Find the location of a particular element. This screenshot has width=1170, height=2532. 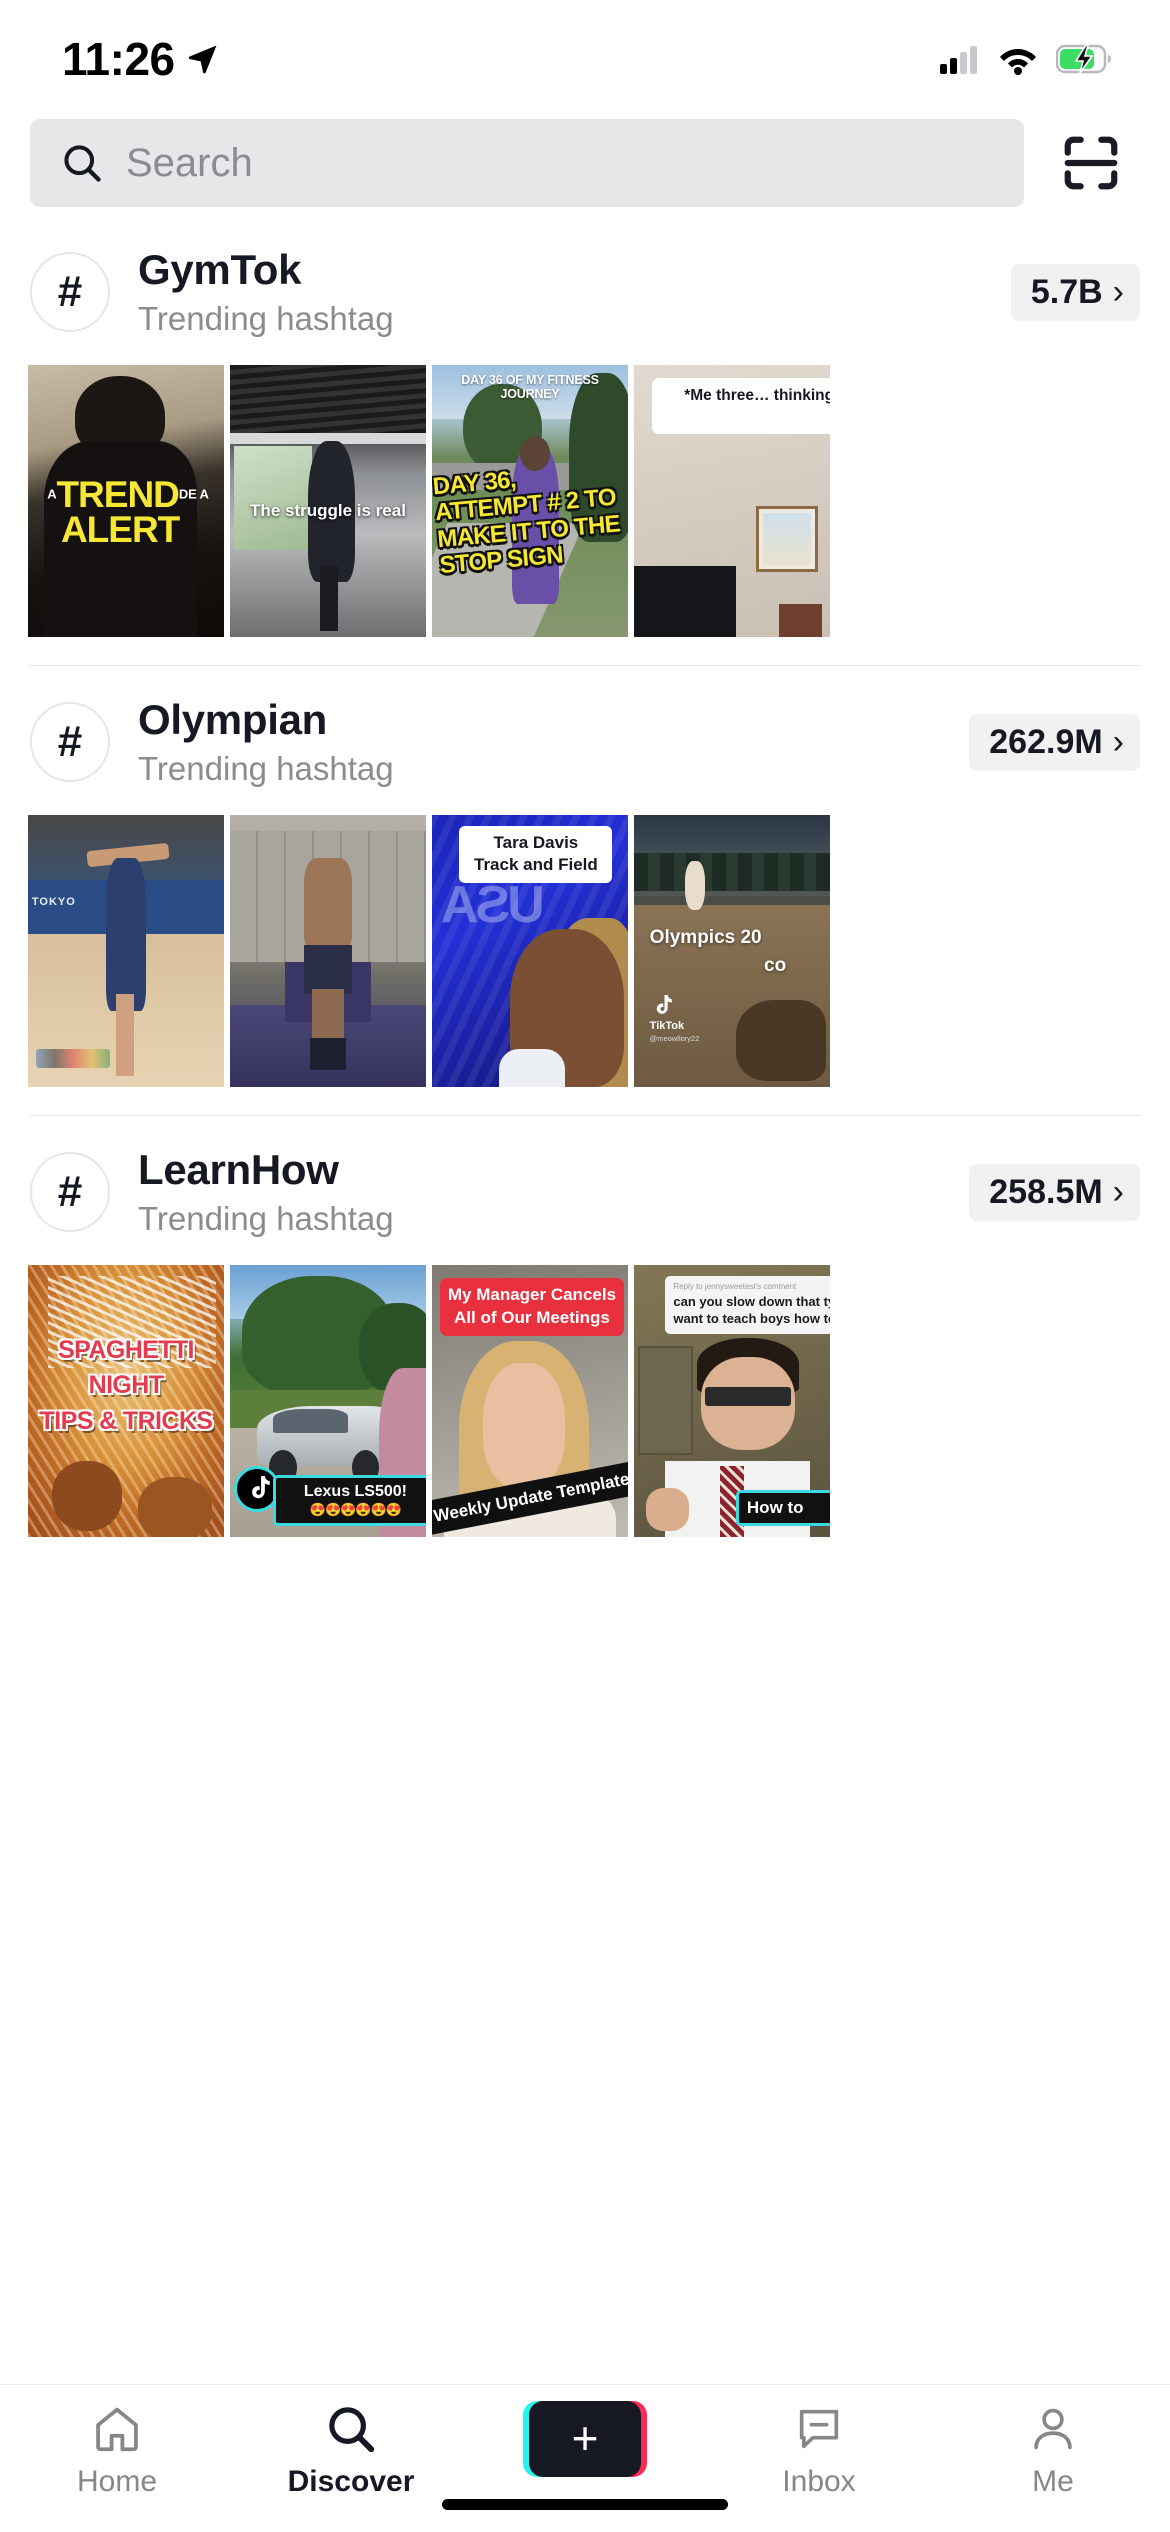

video-overlay-howto: How to is located at coordinates (782, 1507).